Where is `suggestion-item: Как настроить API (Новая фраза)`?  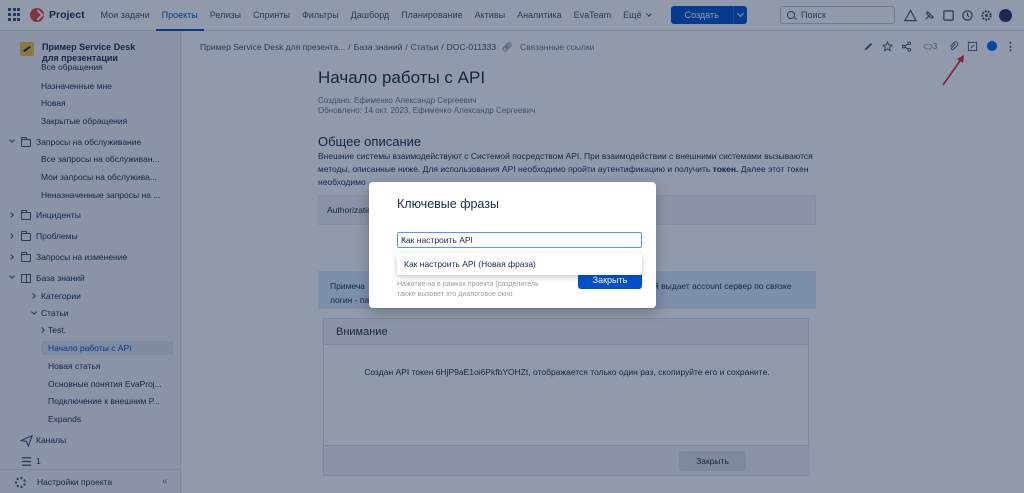 suggestion-item: Как настроить API (Новая фраза) is located at coordinates (470, 264).